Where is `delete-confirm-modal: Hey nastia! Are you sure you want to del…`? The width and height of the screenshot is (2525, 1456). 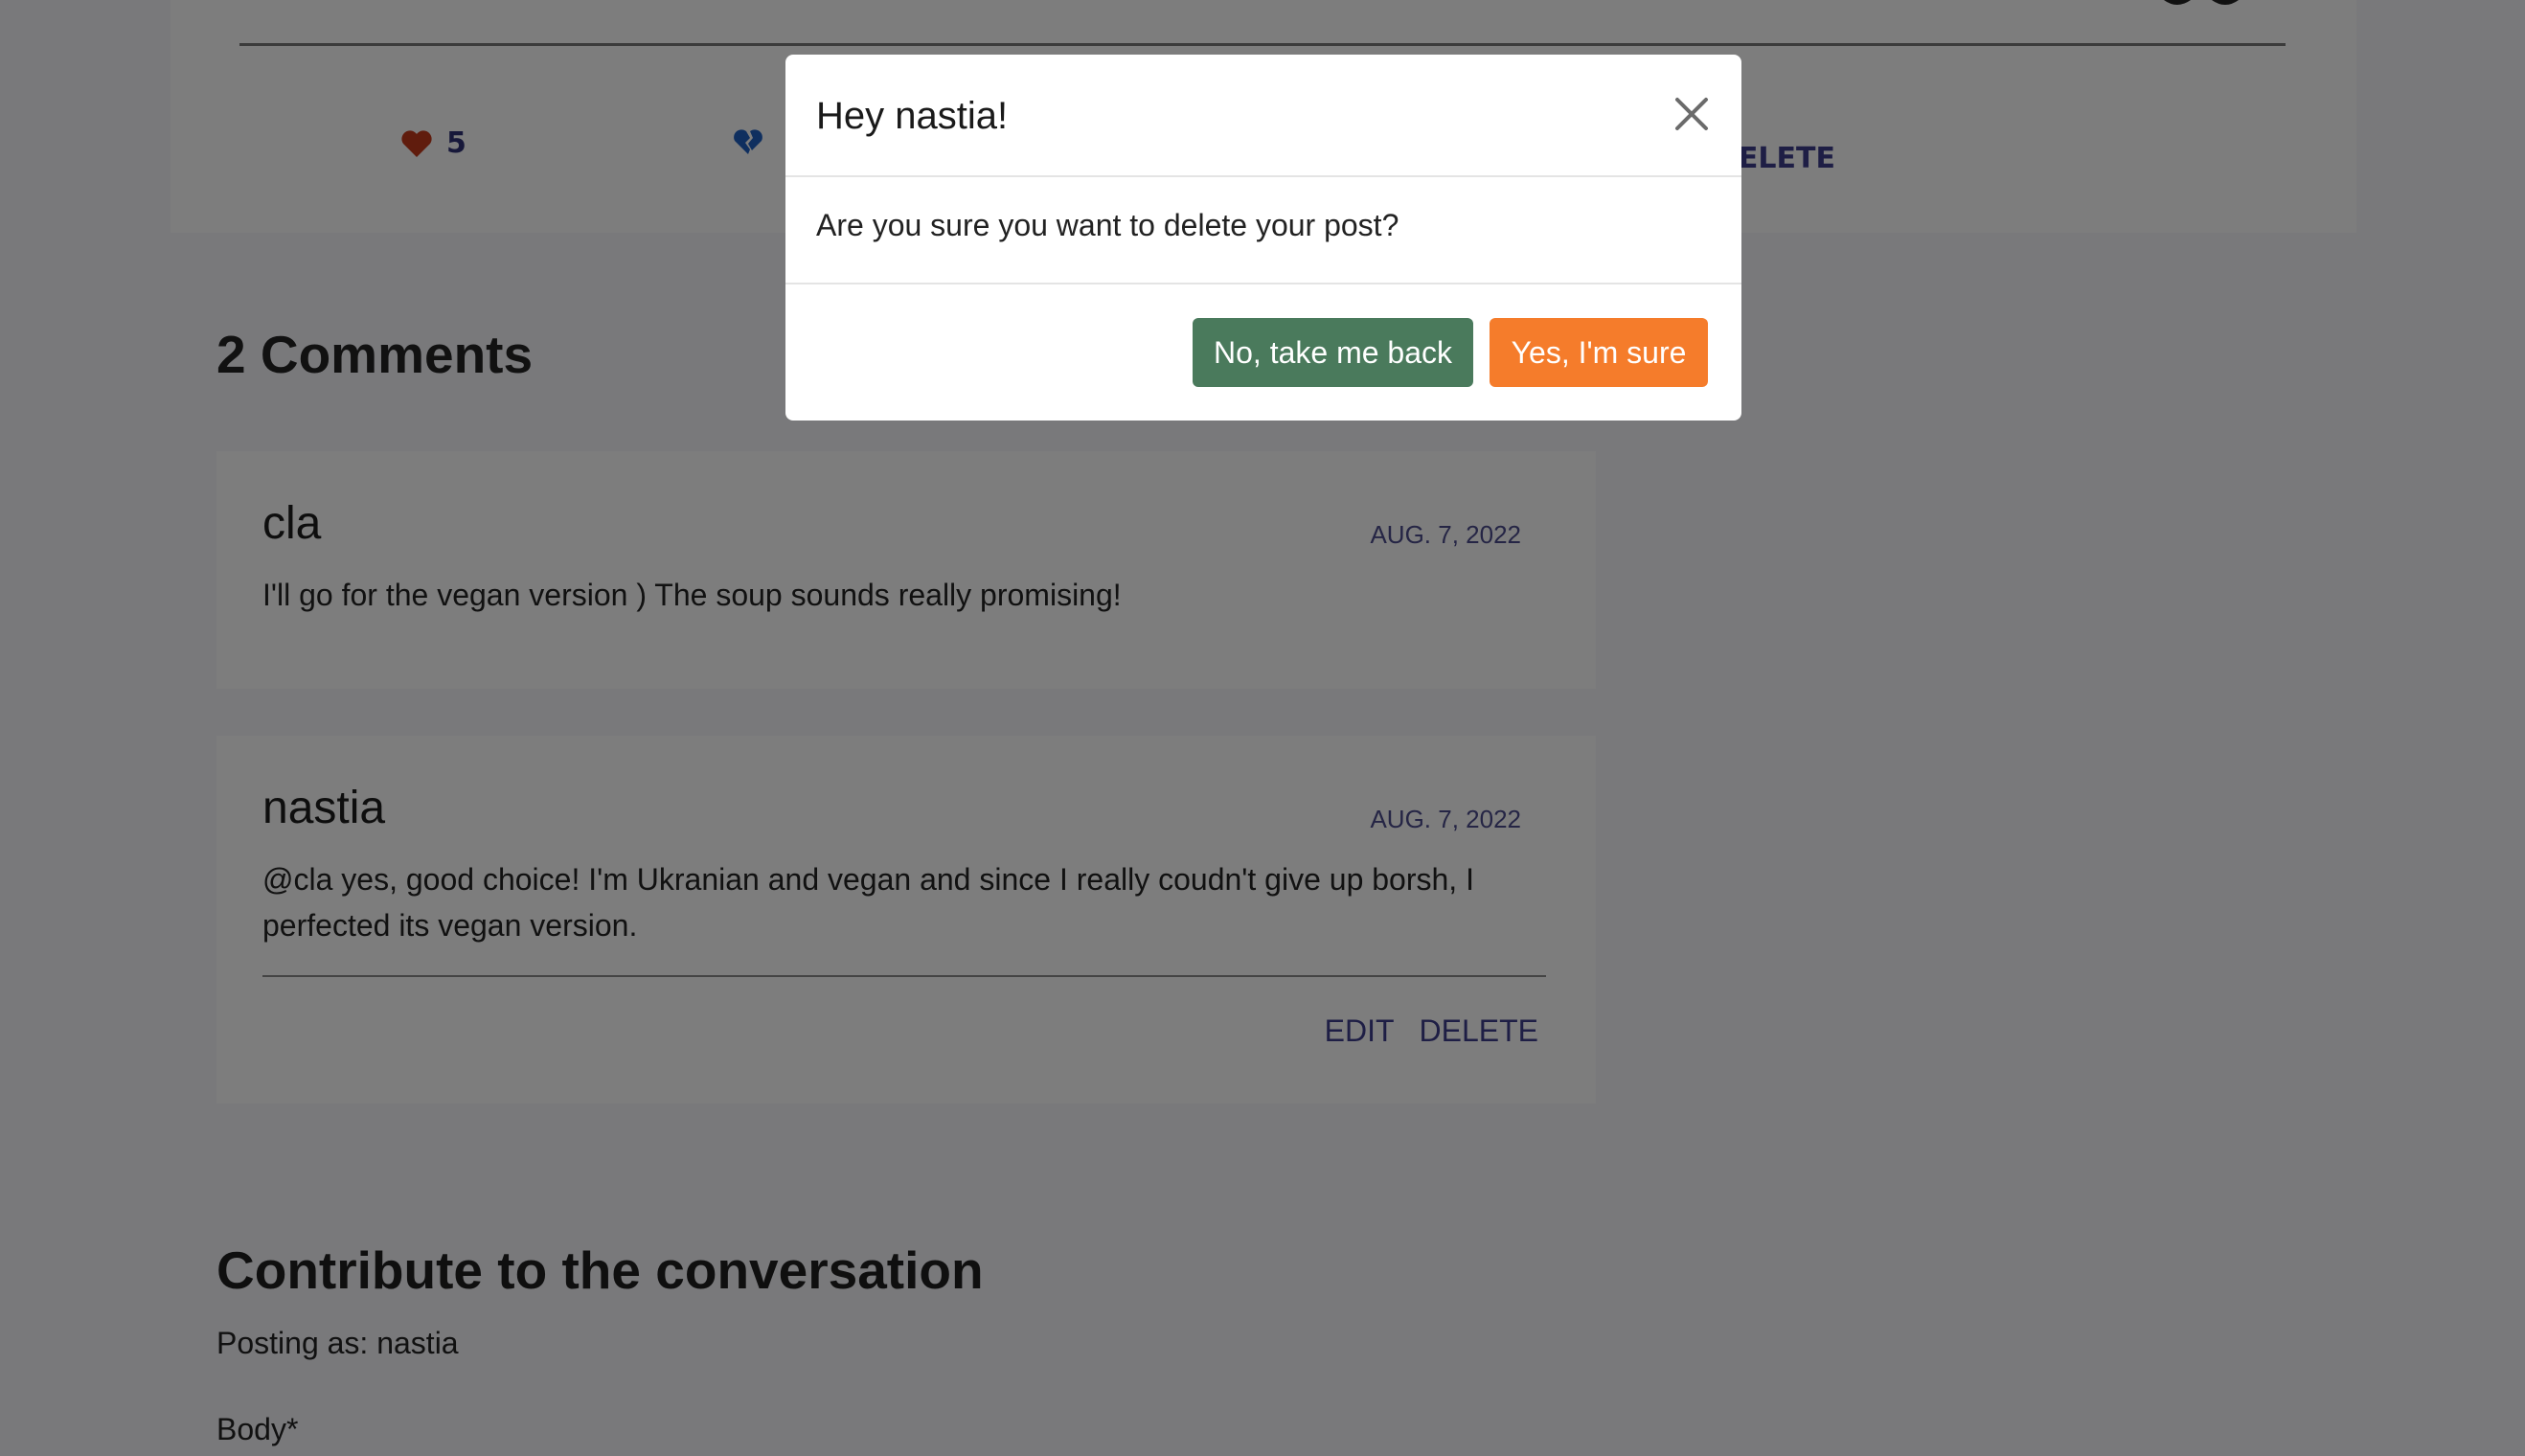 delete-confirm-modal: Hey nastia! Are you sure you want to del… is located at coordinates (1263, 238).